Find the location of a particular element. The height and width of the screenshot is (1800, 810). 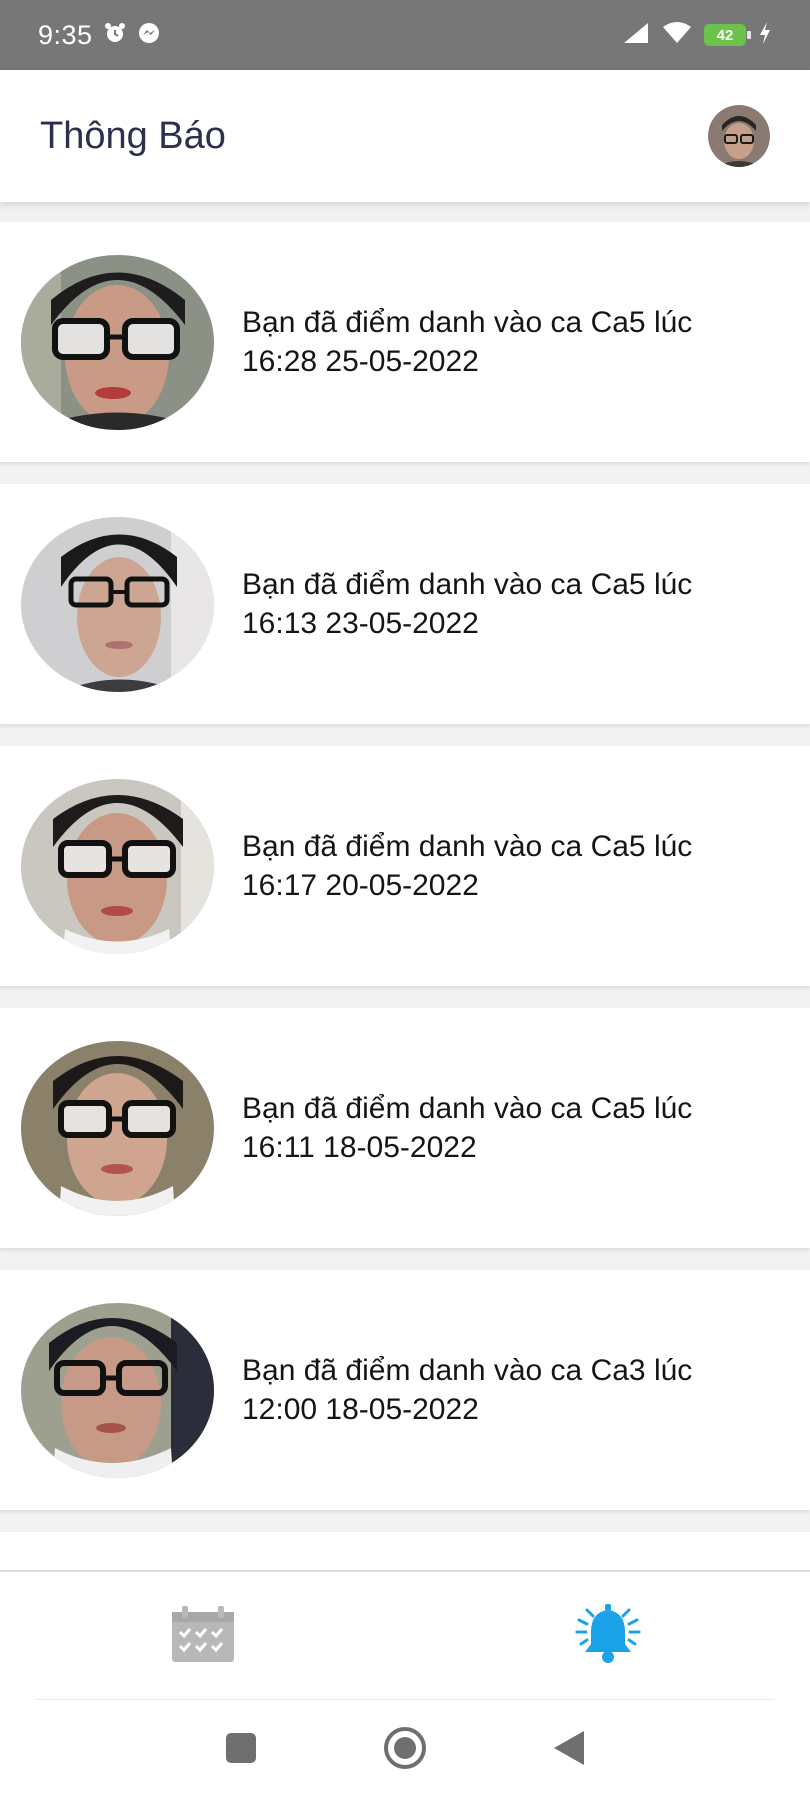

charging-icon is located at coordinates (765, 35).